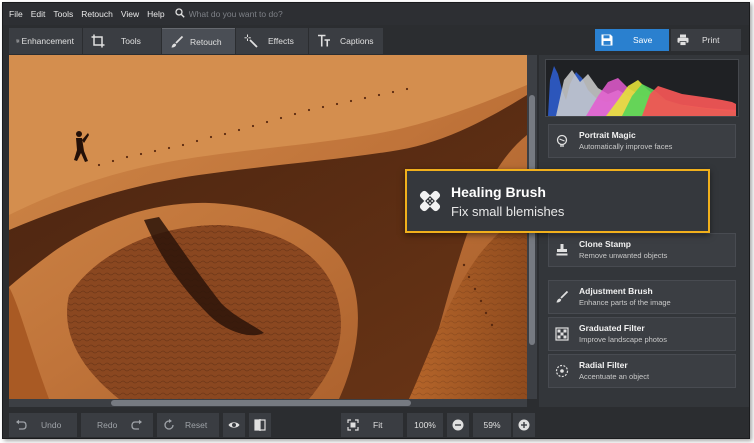  What do you see at coordinates (614, 376) in the screenshot?
I see `tool-description: Accentuate an object` at bounding box center [614, 376].